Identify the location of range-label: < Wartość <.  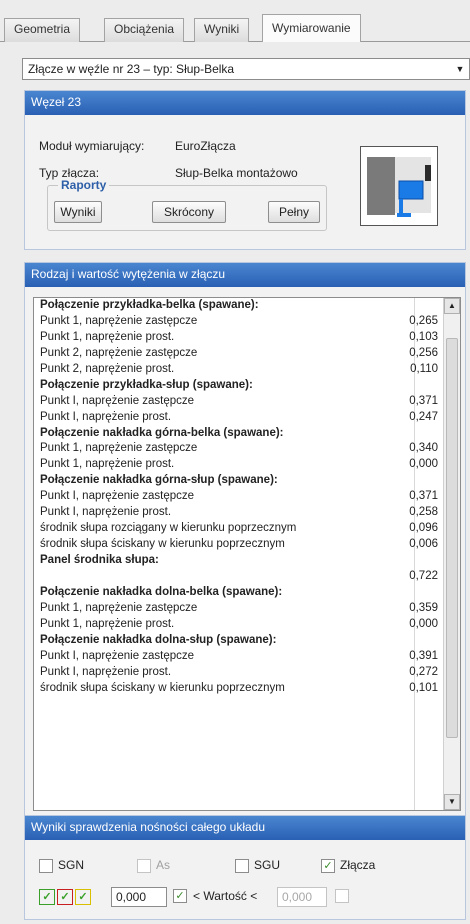
(225, 896).